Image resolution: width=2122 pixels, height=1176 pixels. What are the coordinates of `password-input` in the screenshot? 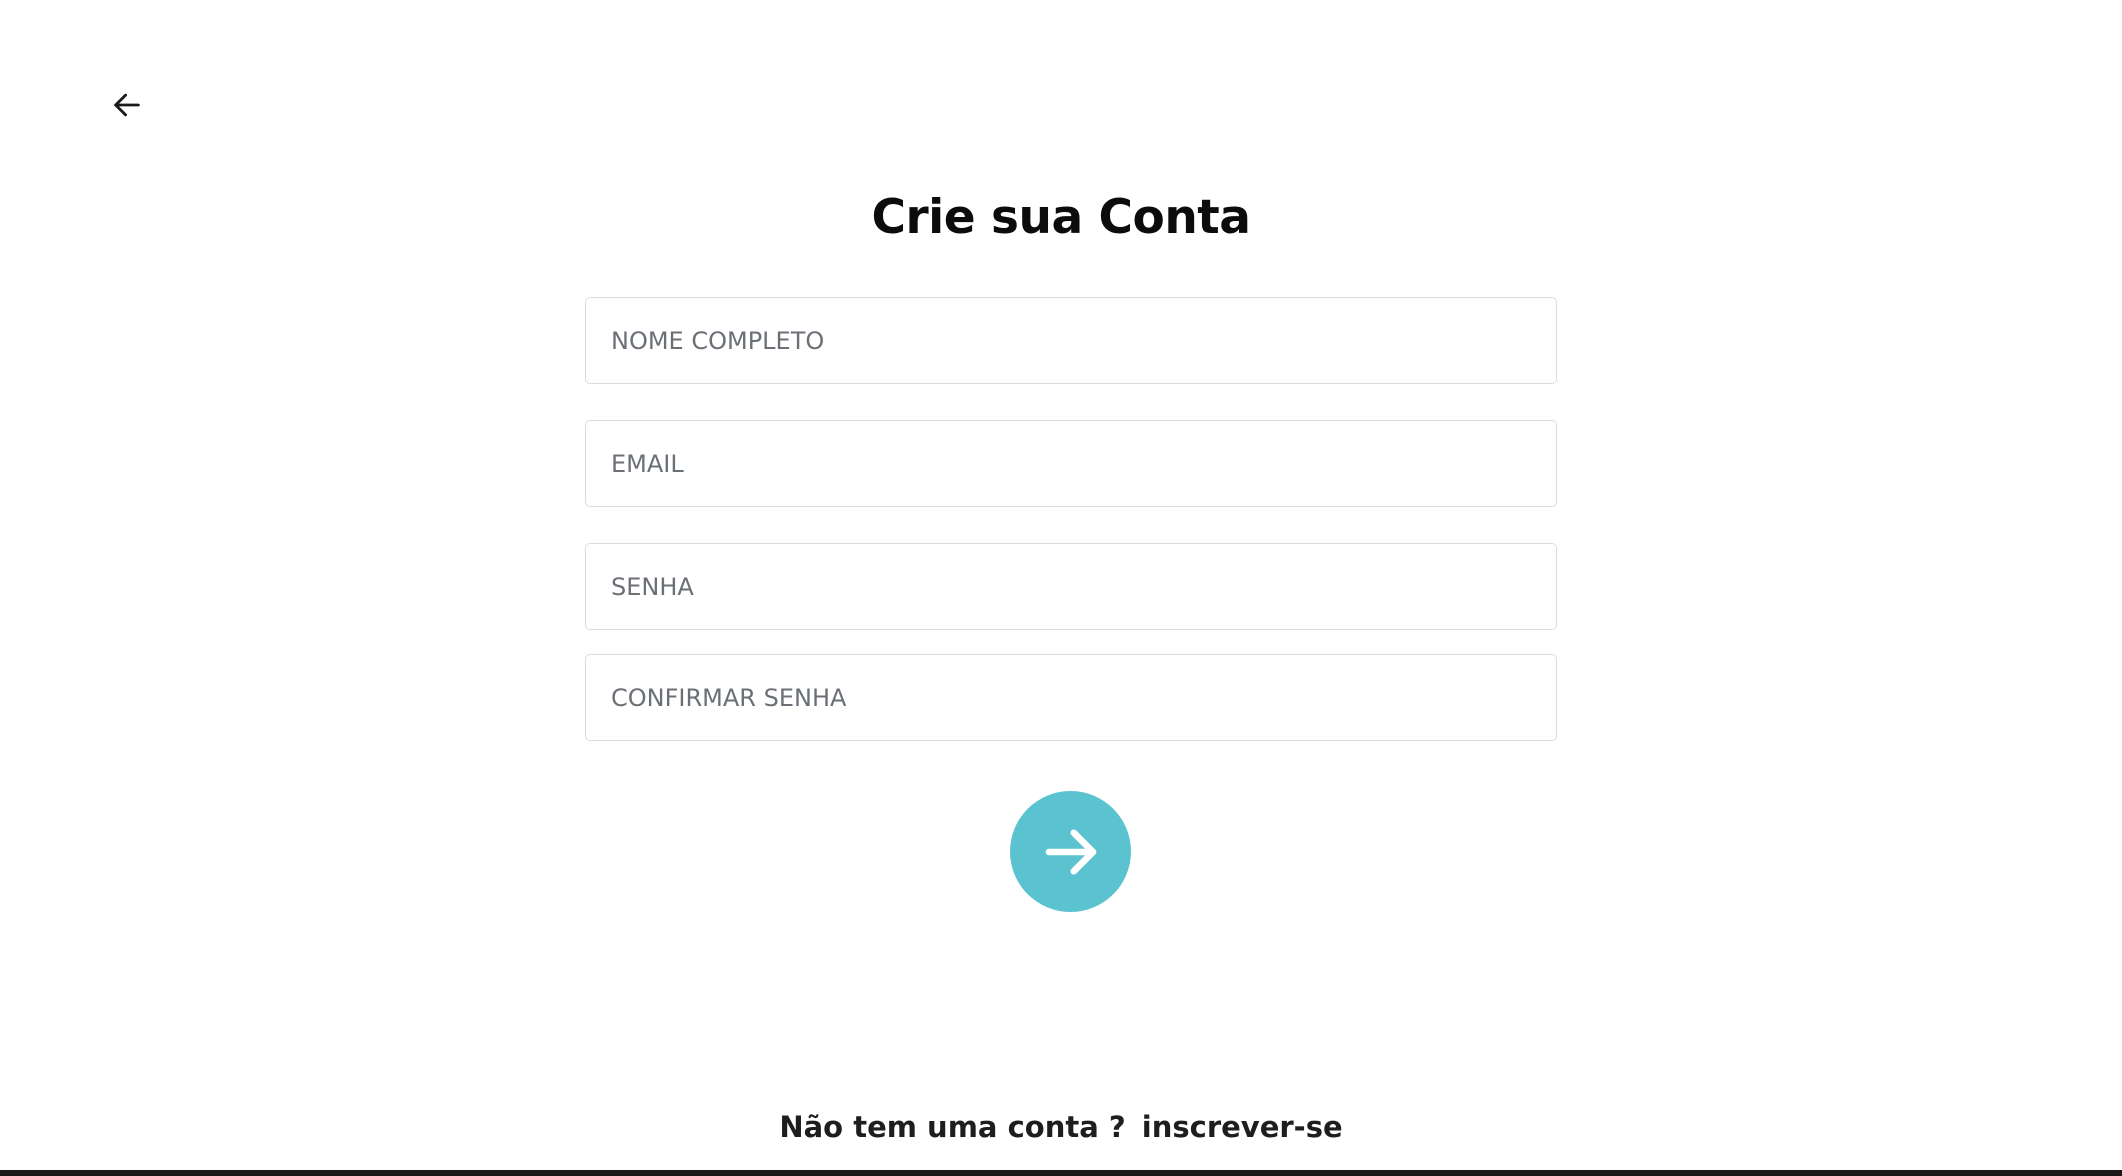 It's located at (1071, 586).